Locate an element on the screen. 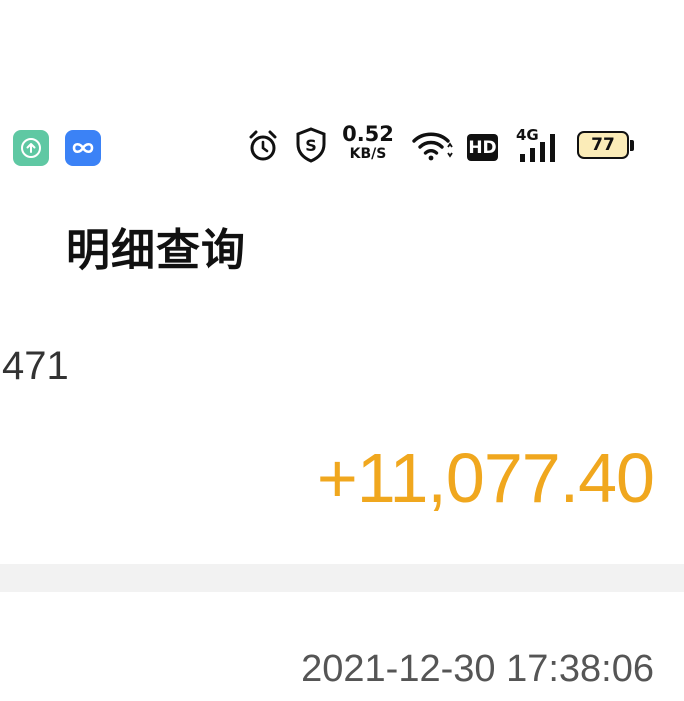  upload-app-icon is located at coordinates (31, 148).